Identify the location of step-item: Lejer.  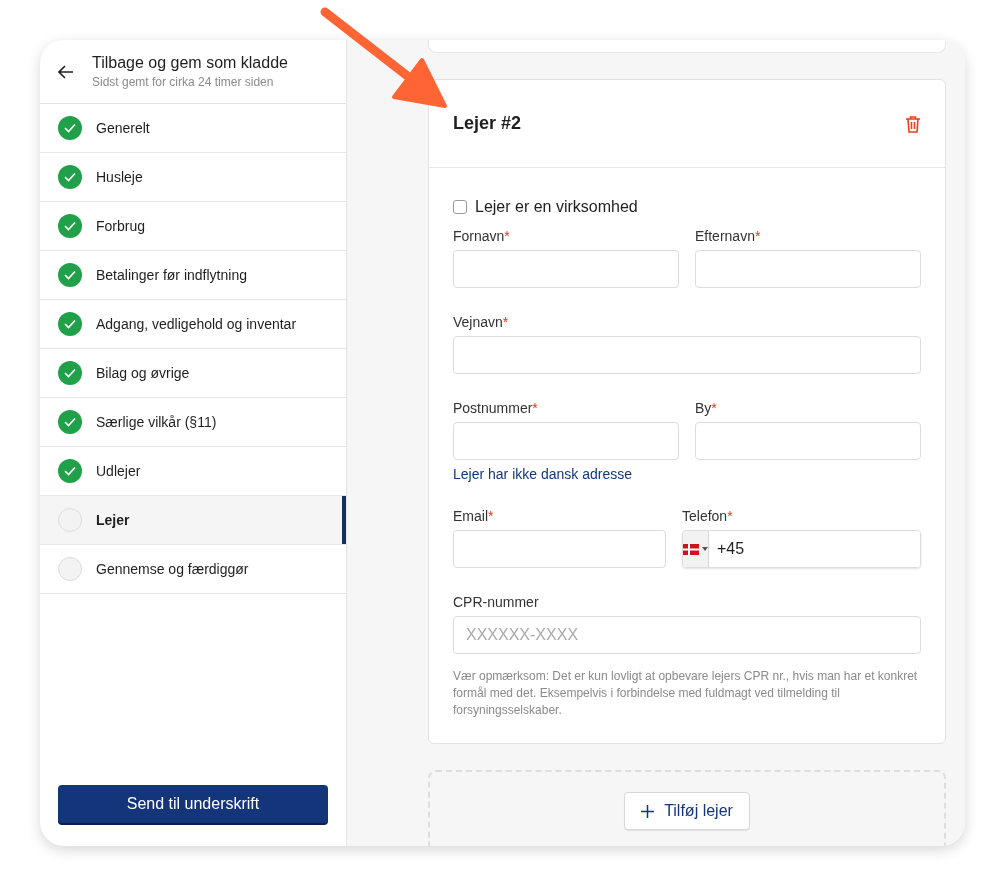
(193, 520).